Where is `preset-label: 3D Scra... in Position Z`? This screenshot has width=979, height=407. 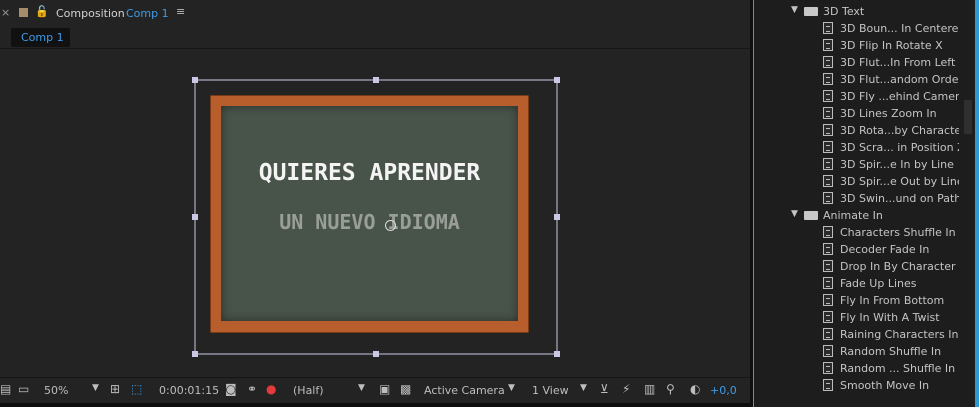 preset-label: 3D Scra... in Position Z is located at coordinates (902, 147).